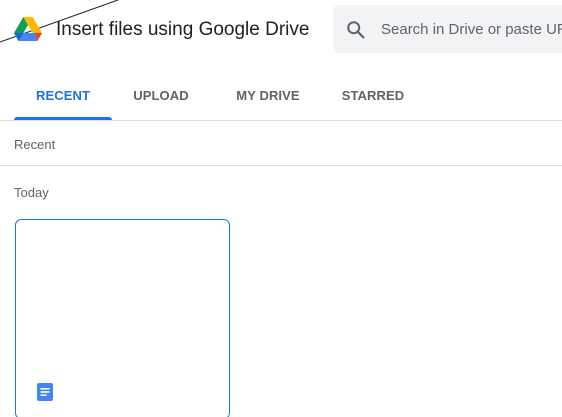 The width and height of the screenshot is (562, 417). Describe the element at coordinates (183, 29) in the screenshot. I see `dialog-title: Insert files using Google Drive` at that location.